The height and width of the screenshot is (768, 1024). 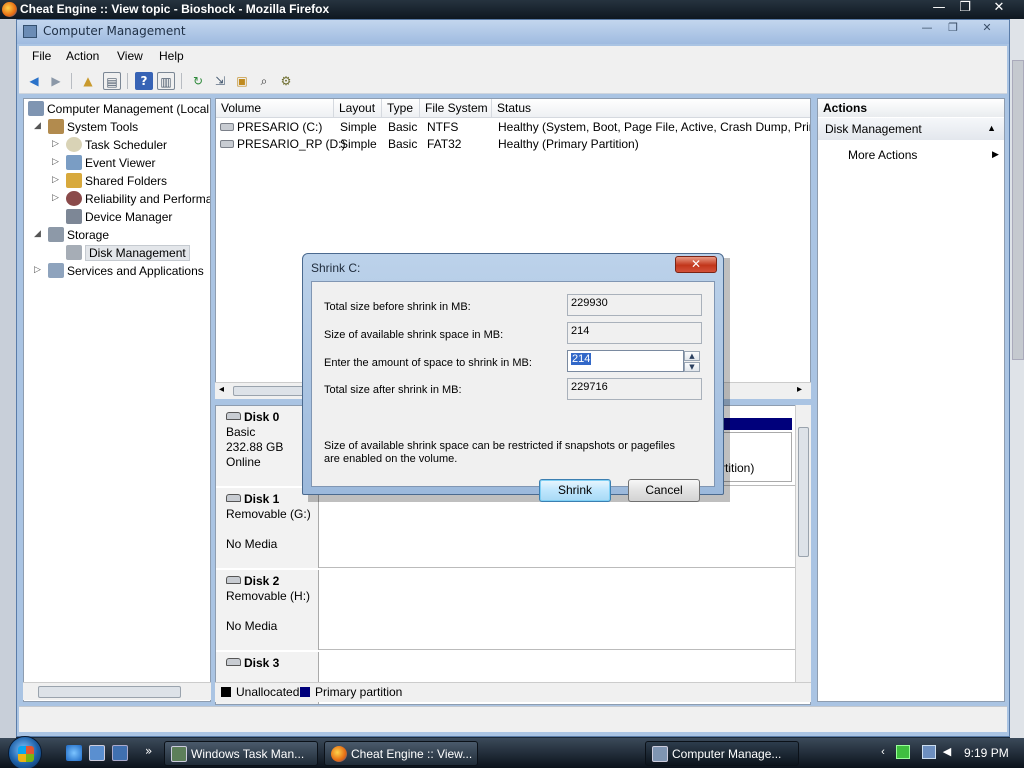 I want to click on switch-windows-icon, so click(x=120, y=753).